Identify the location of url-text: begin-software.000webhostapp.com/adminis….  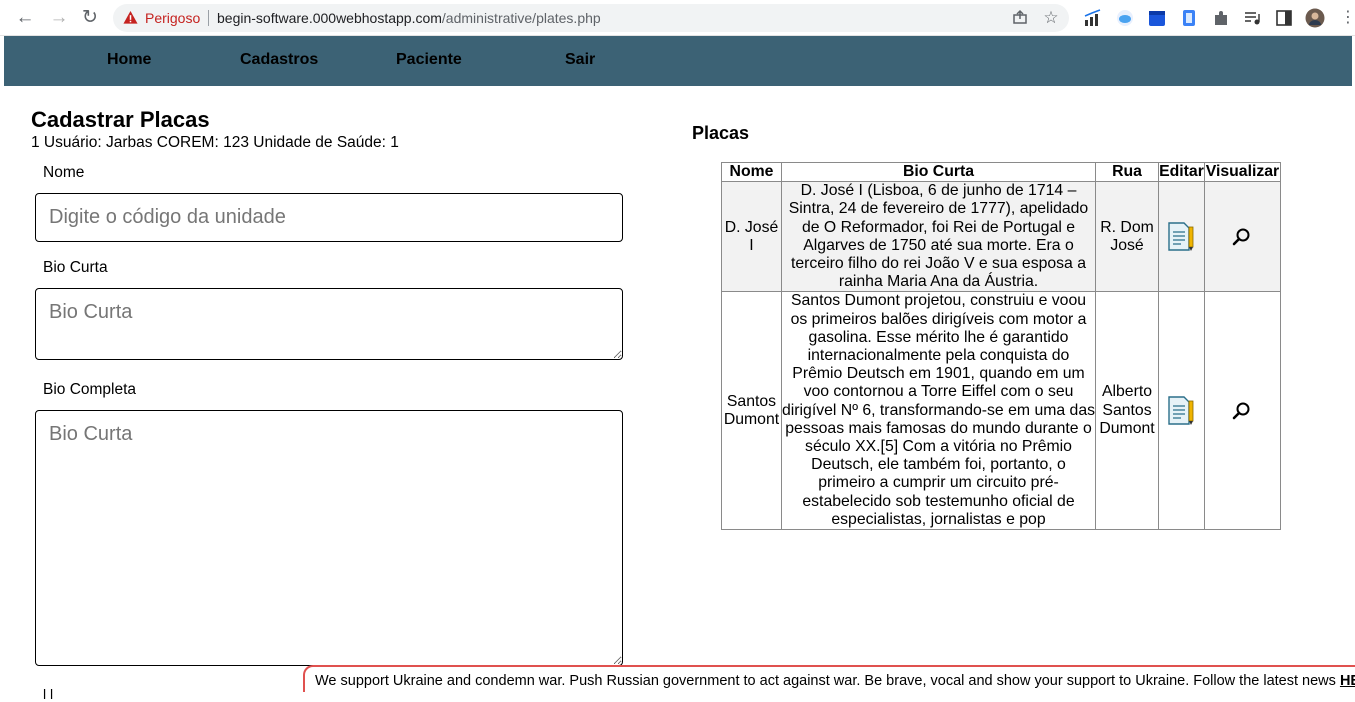
(409, 18).